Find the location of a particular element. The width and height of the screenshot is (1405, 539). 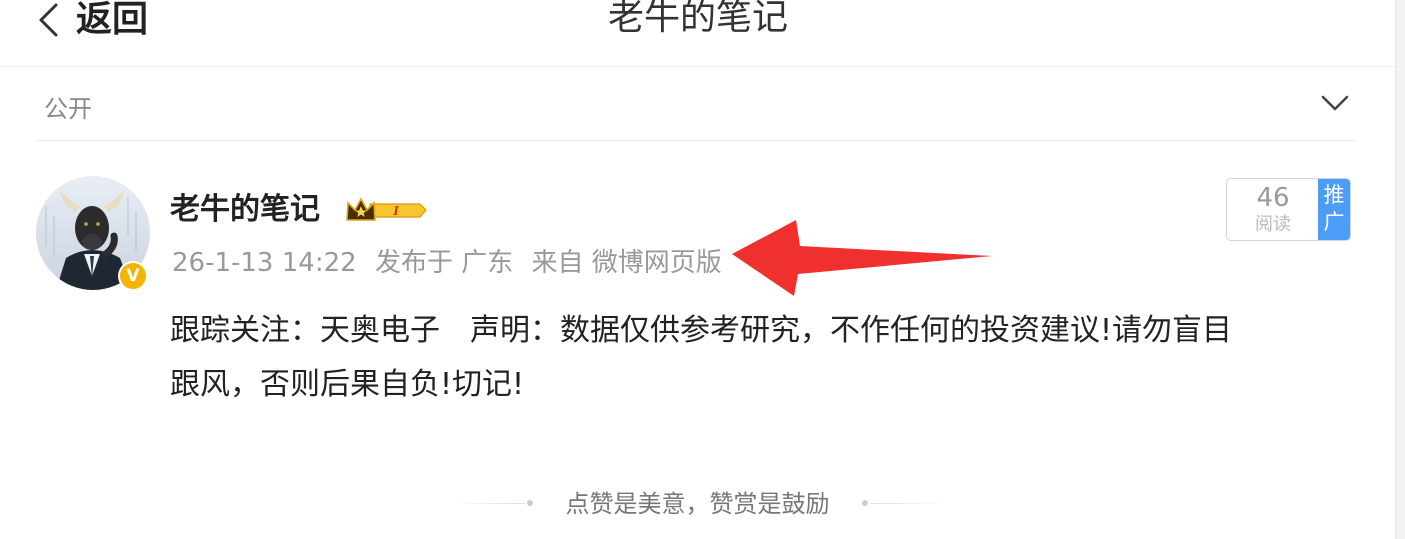

post-time: 26-1-13 14:22 is located at coordinates (264, 263).